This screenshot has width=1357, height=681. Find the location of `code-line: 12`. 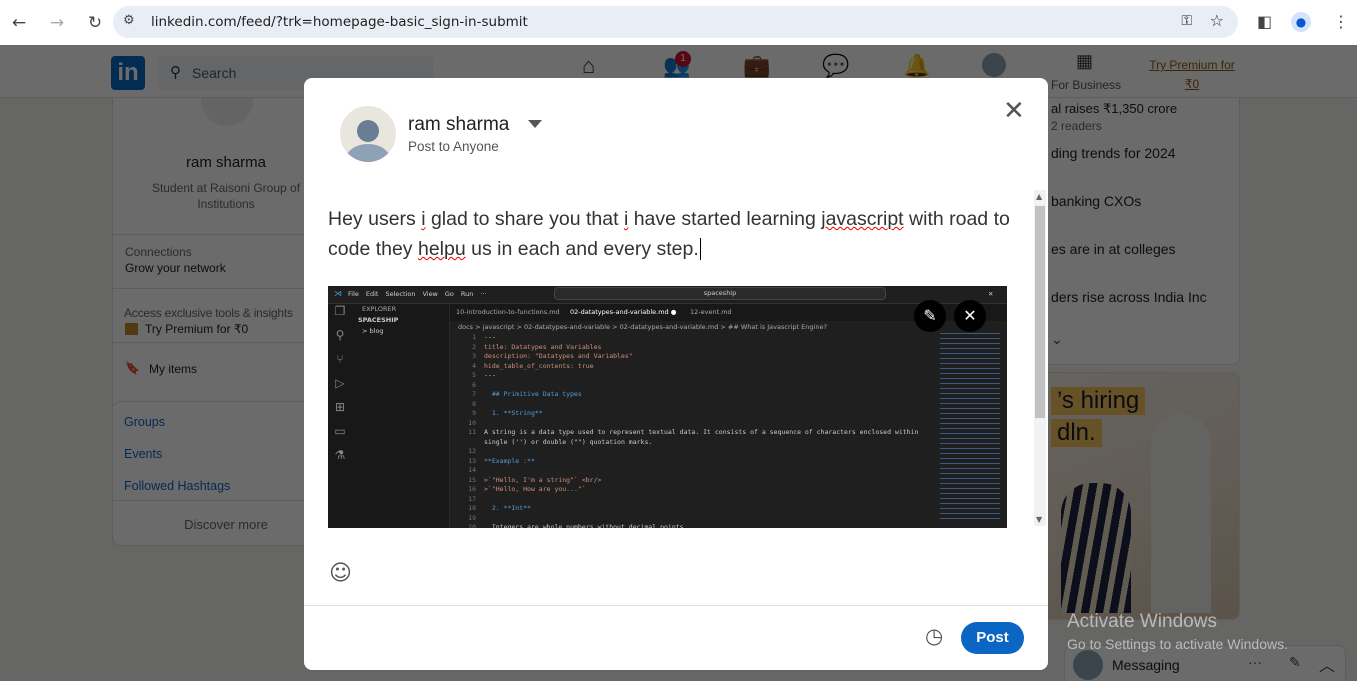

code-line: 12 is located at coordinates (472, 451).